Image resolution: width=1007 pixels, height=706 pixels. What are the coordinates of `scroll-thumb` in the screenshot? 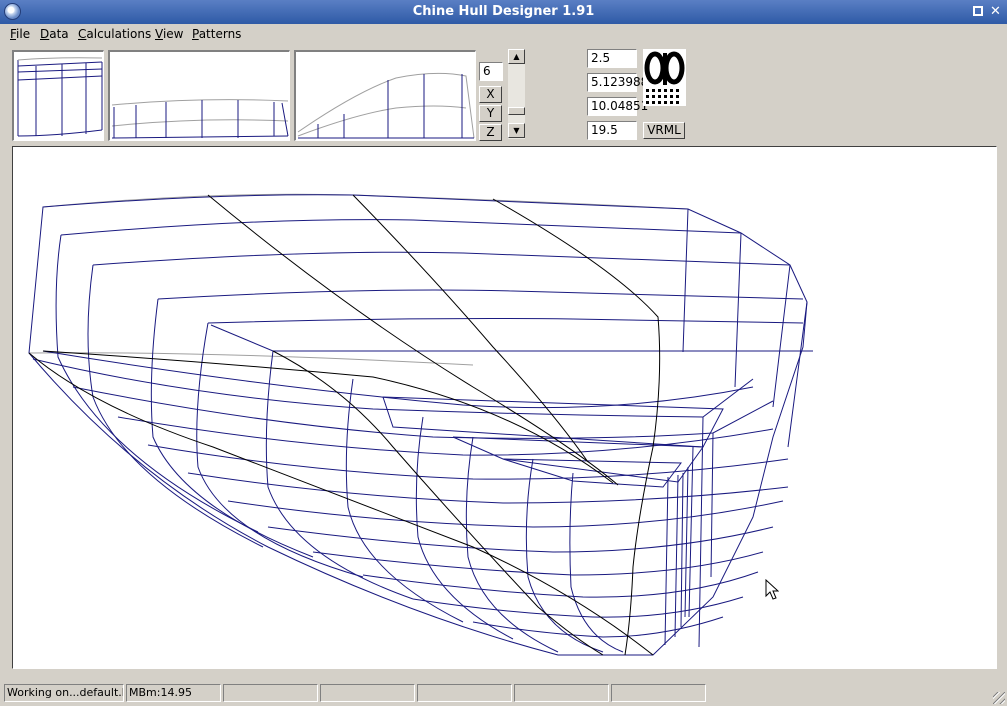 It's located at (516, 111).